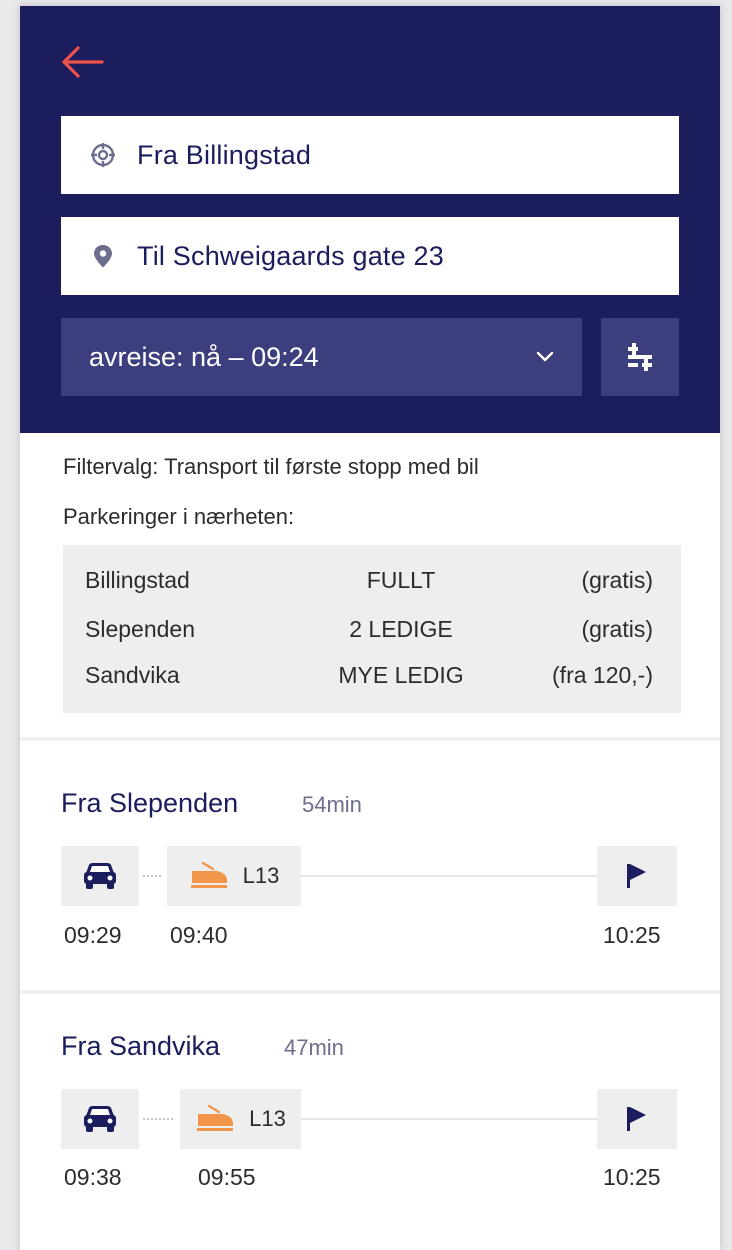  I want to click on parking-status: 2 LEDIGE, so click(401, 629).